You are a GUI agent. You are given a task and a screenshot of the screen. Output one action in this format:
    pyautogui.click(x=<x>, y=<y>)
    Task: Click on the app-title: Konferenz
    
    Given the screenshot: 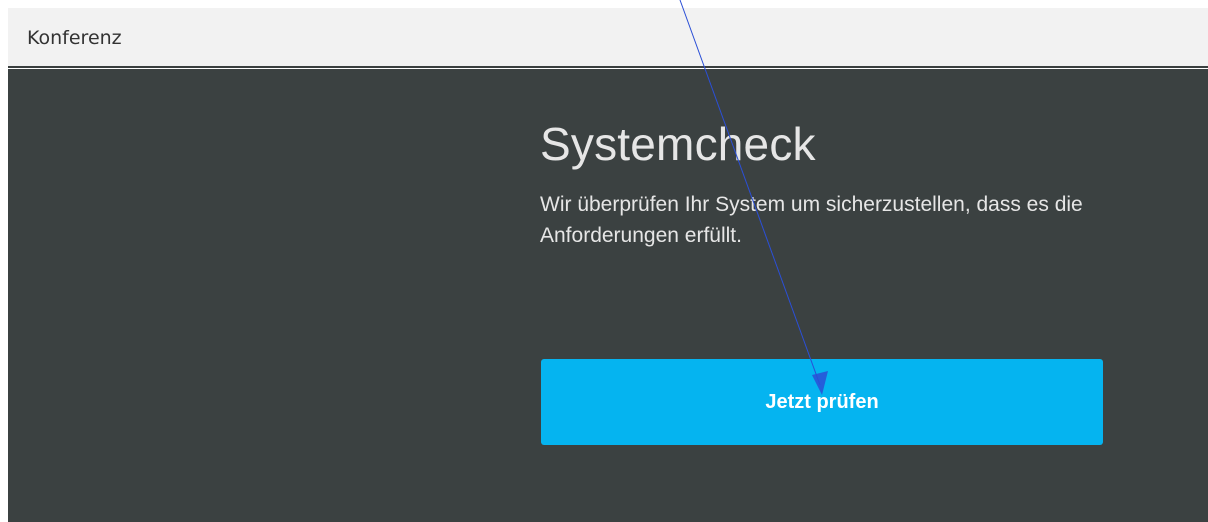 What is the action you would take?
    pyautogui.click(x=74, y=38)
    